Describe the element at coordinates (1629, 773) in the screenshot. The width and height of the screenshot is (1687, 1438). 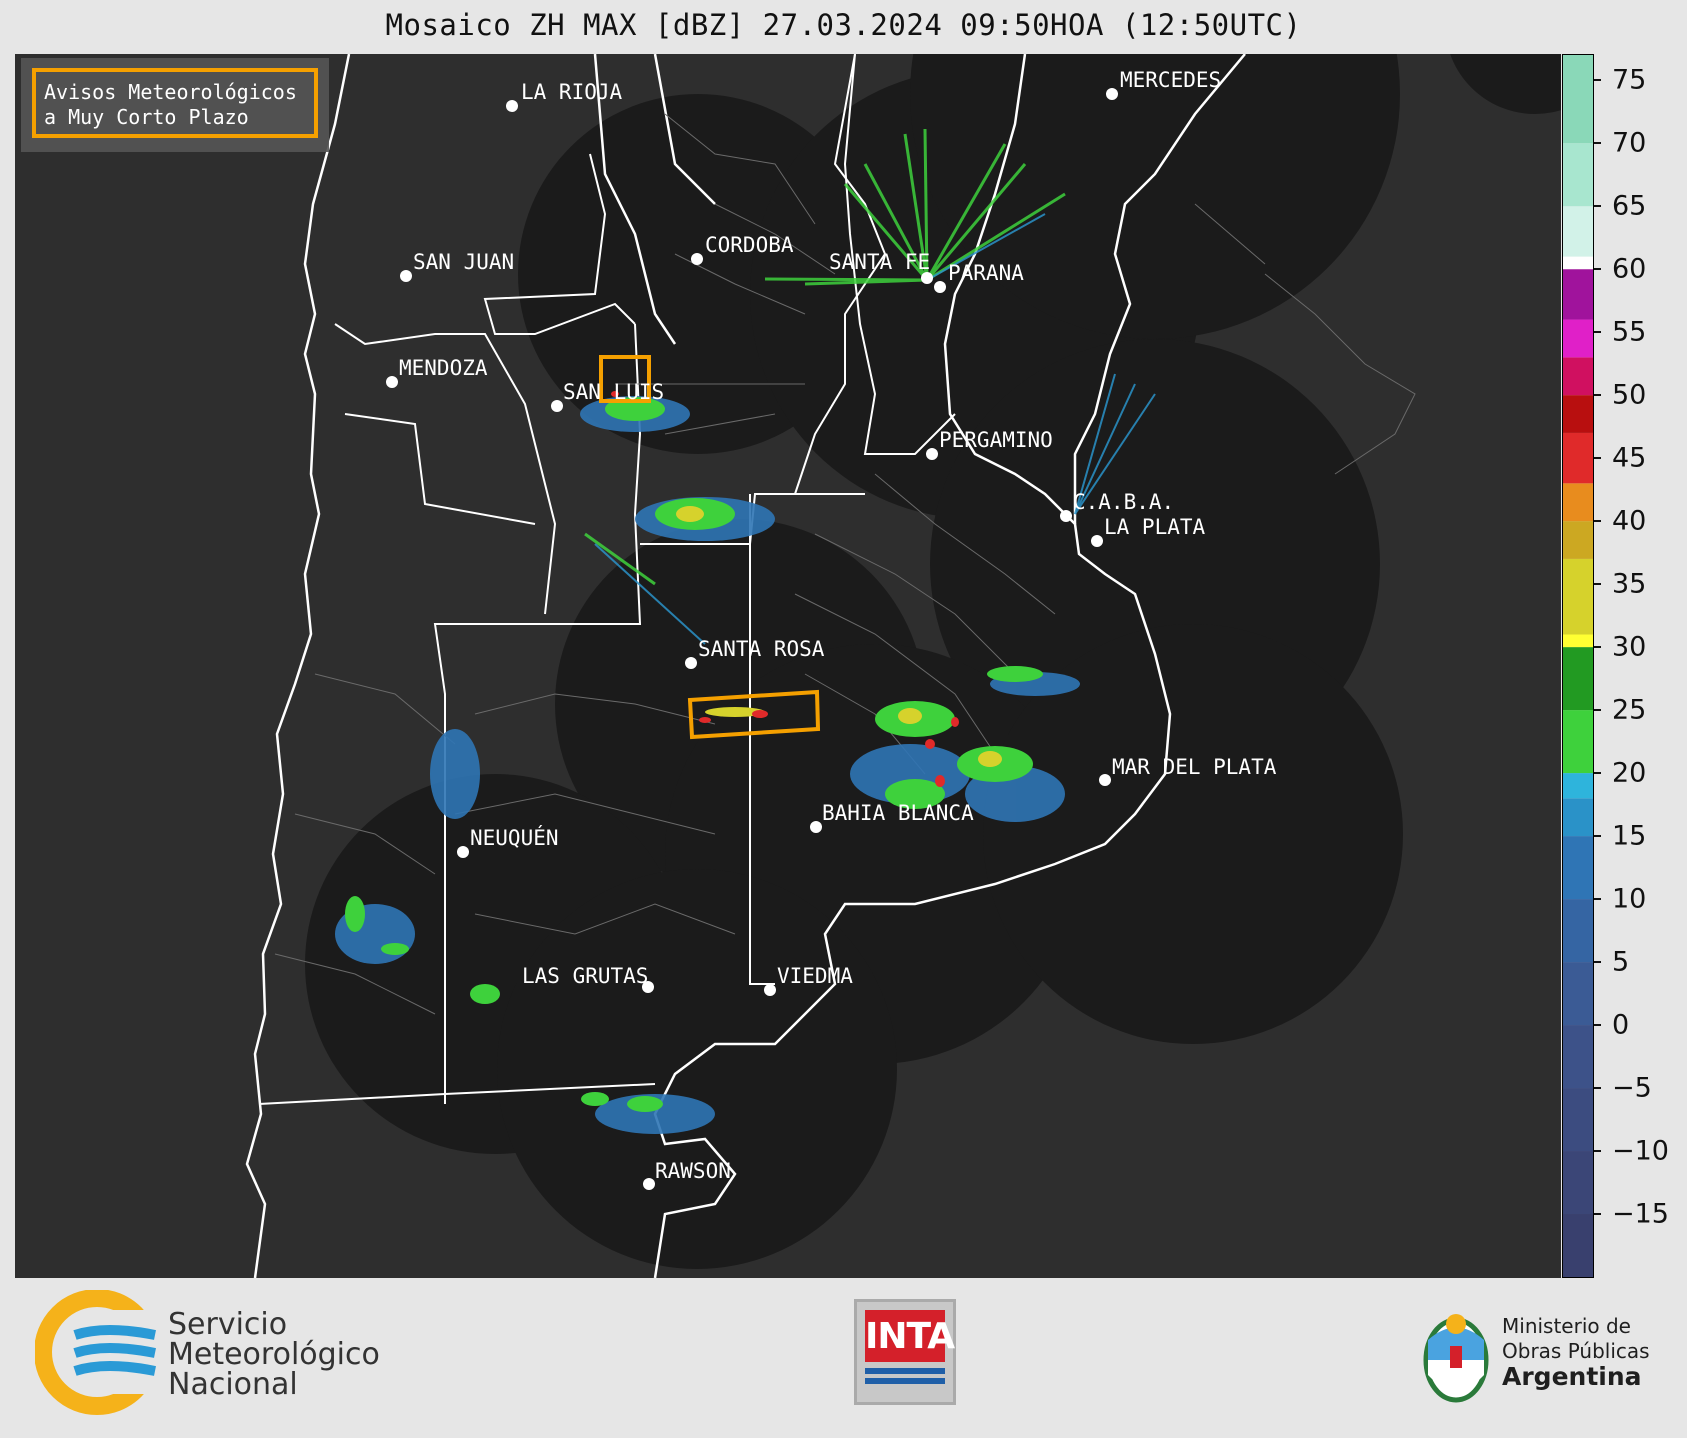
I see `colorbar-tick-label: 20` at that location.